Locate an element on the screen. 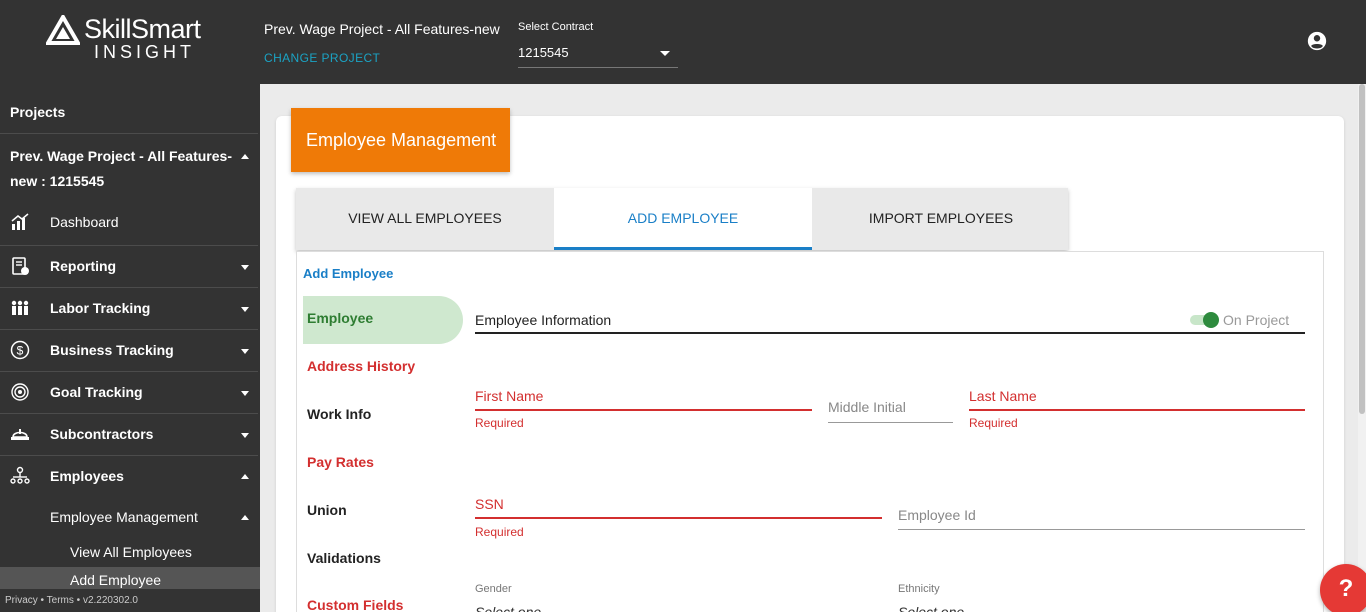 Image resolution: width=1366 pixels, height=612 pixels. gender-select: Select one is located at coordinates (508, 608).